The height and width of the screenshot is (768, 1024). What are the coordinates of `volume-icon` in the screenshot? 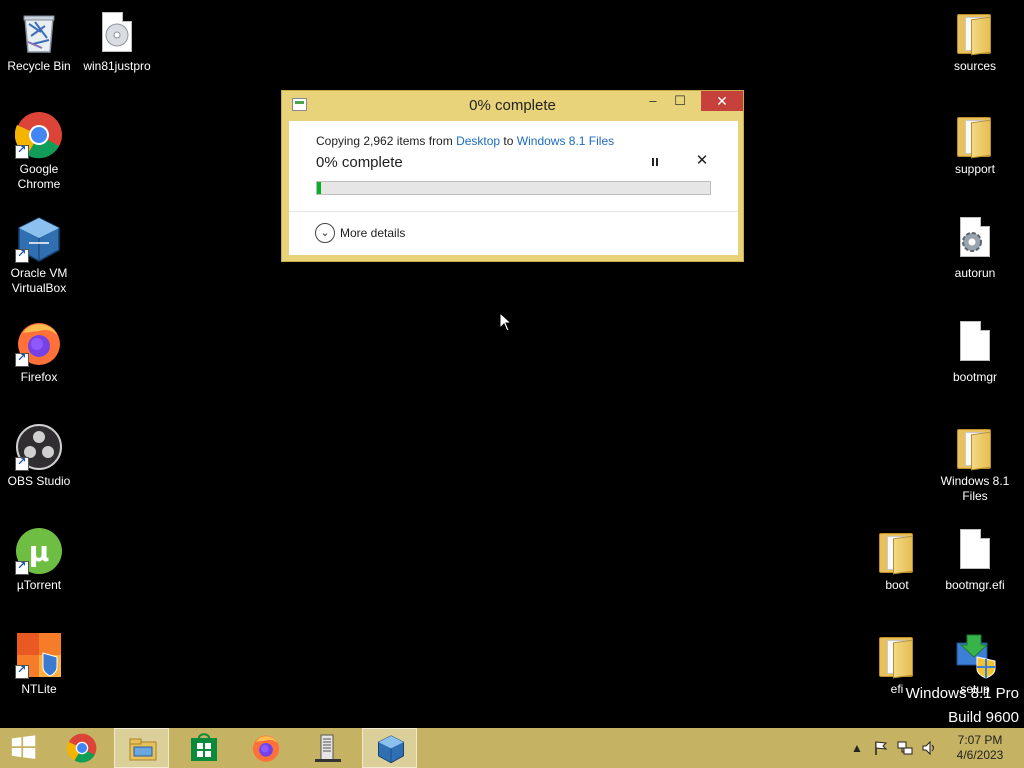 It's located at (929, 748).